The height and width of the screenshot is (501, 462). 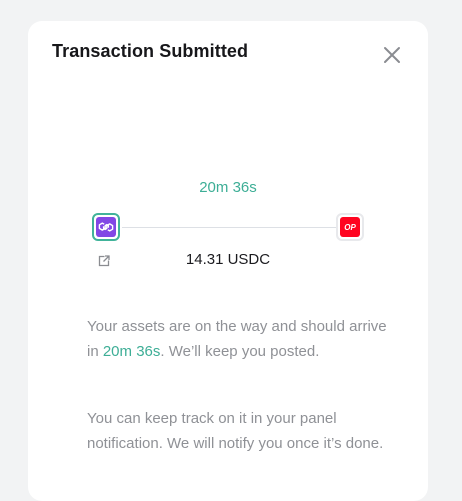 I want to click on close-icon, so click(x=392, y=55).